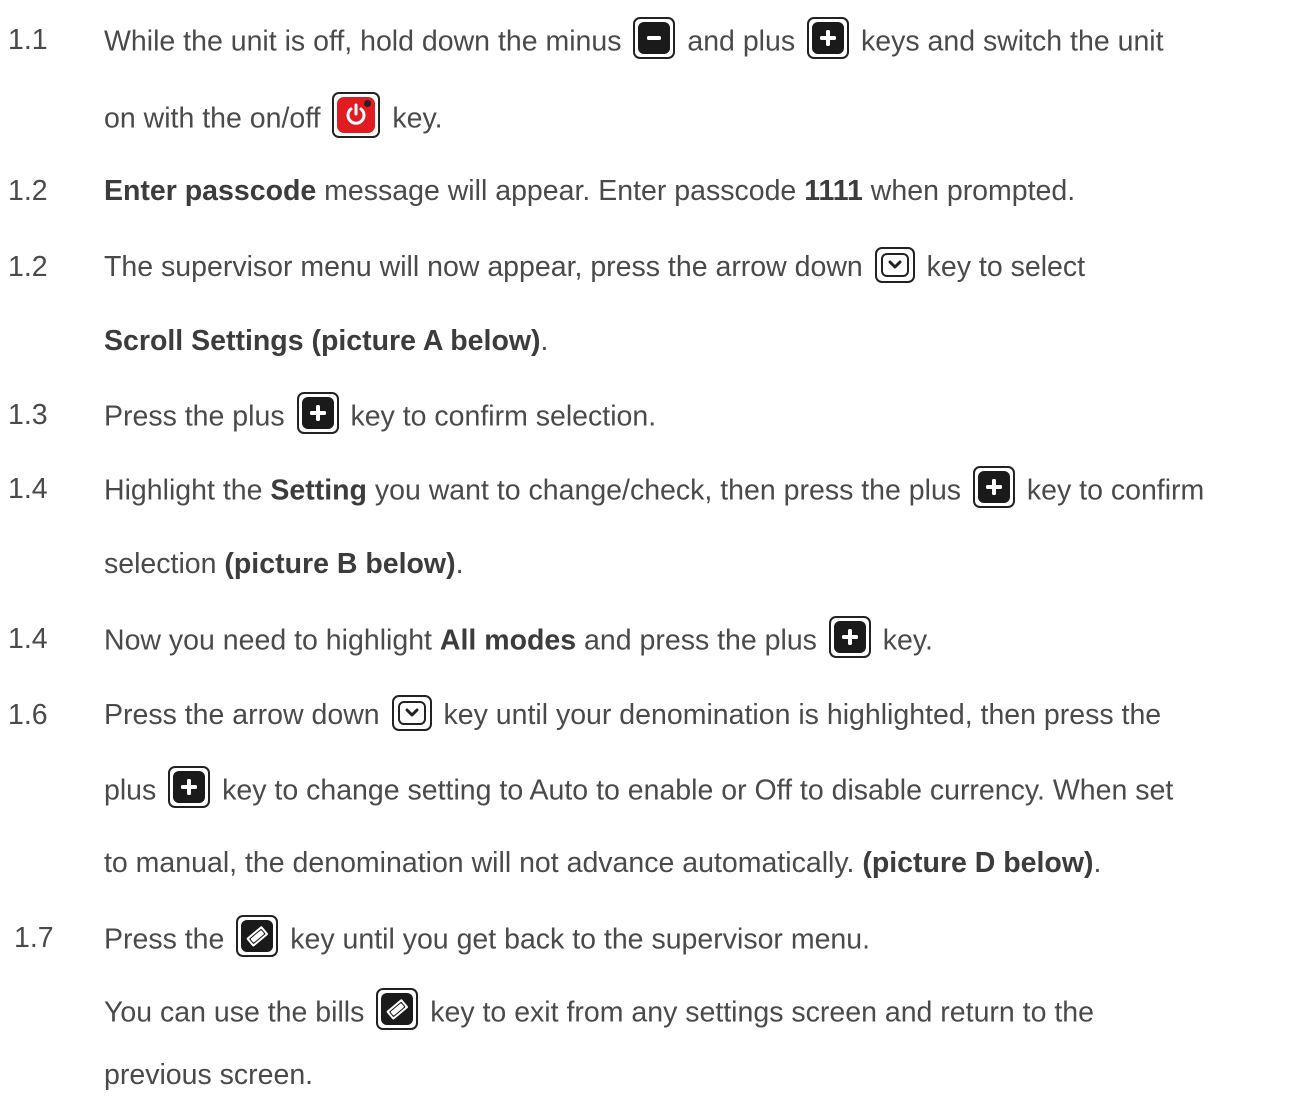 The height and width of the screenshot is (1100, 1300). Describe the element at coordinates (28, 415) in the screenshot. I see `step-number: 1.3` at that location.